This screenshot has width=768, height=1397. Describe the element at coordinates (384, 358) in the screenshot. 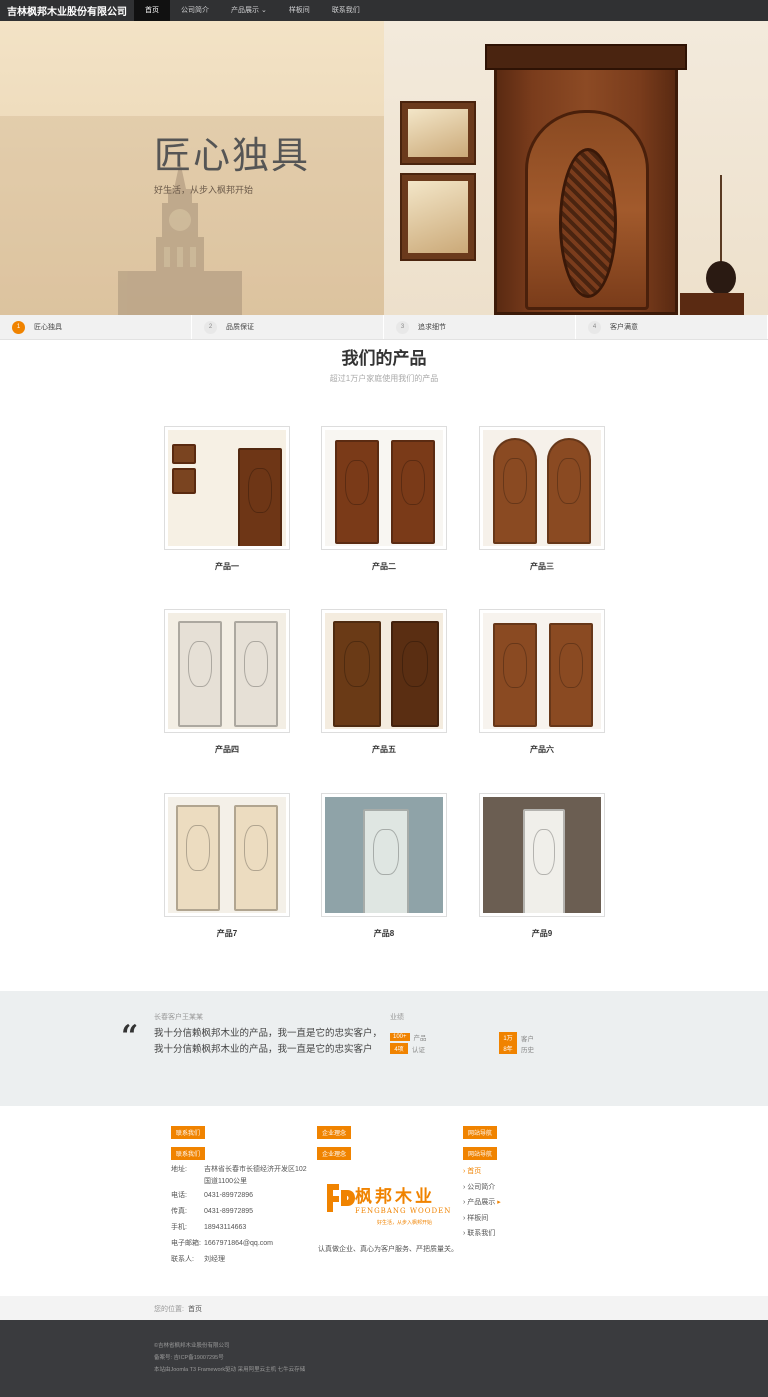

I see `products-title: 我们的产品` at that location.